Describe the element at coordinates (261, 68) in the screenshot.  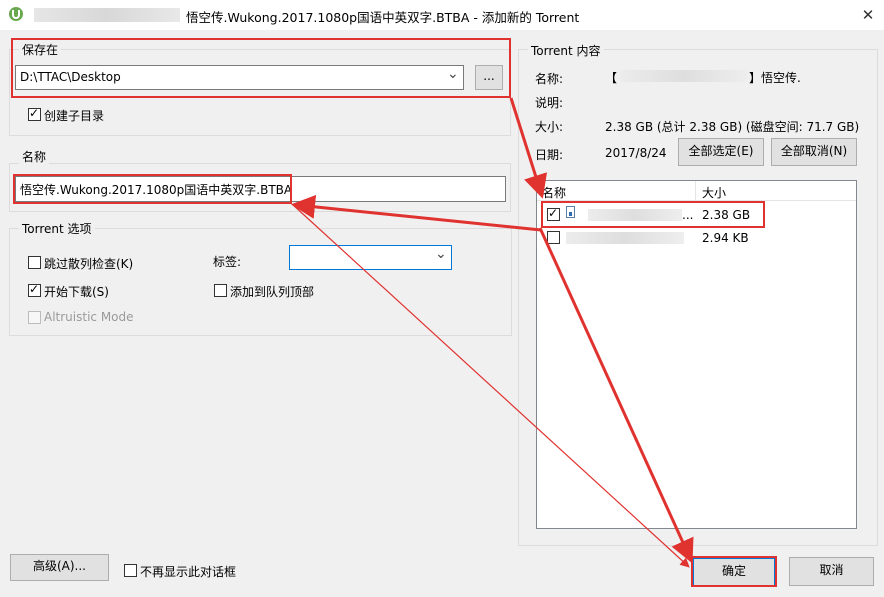
I see `annotation-box-save-path` at that location.